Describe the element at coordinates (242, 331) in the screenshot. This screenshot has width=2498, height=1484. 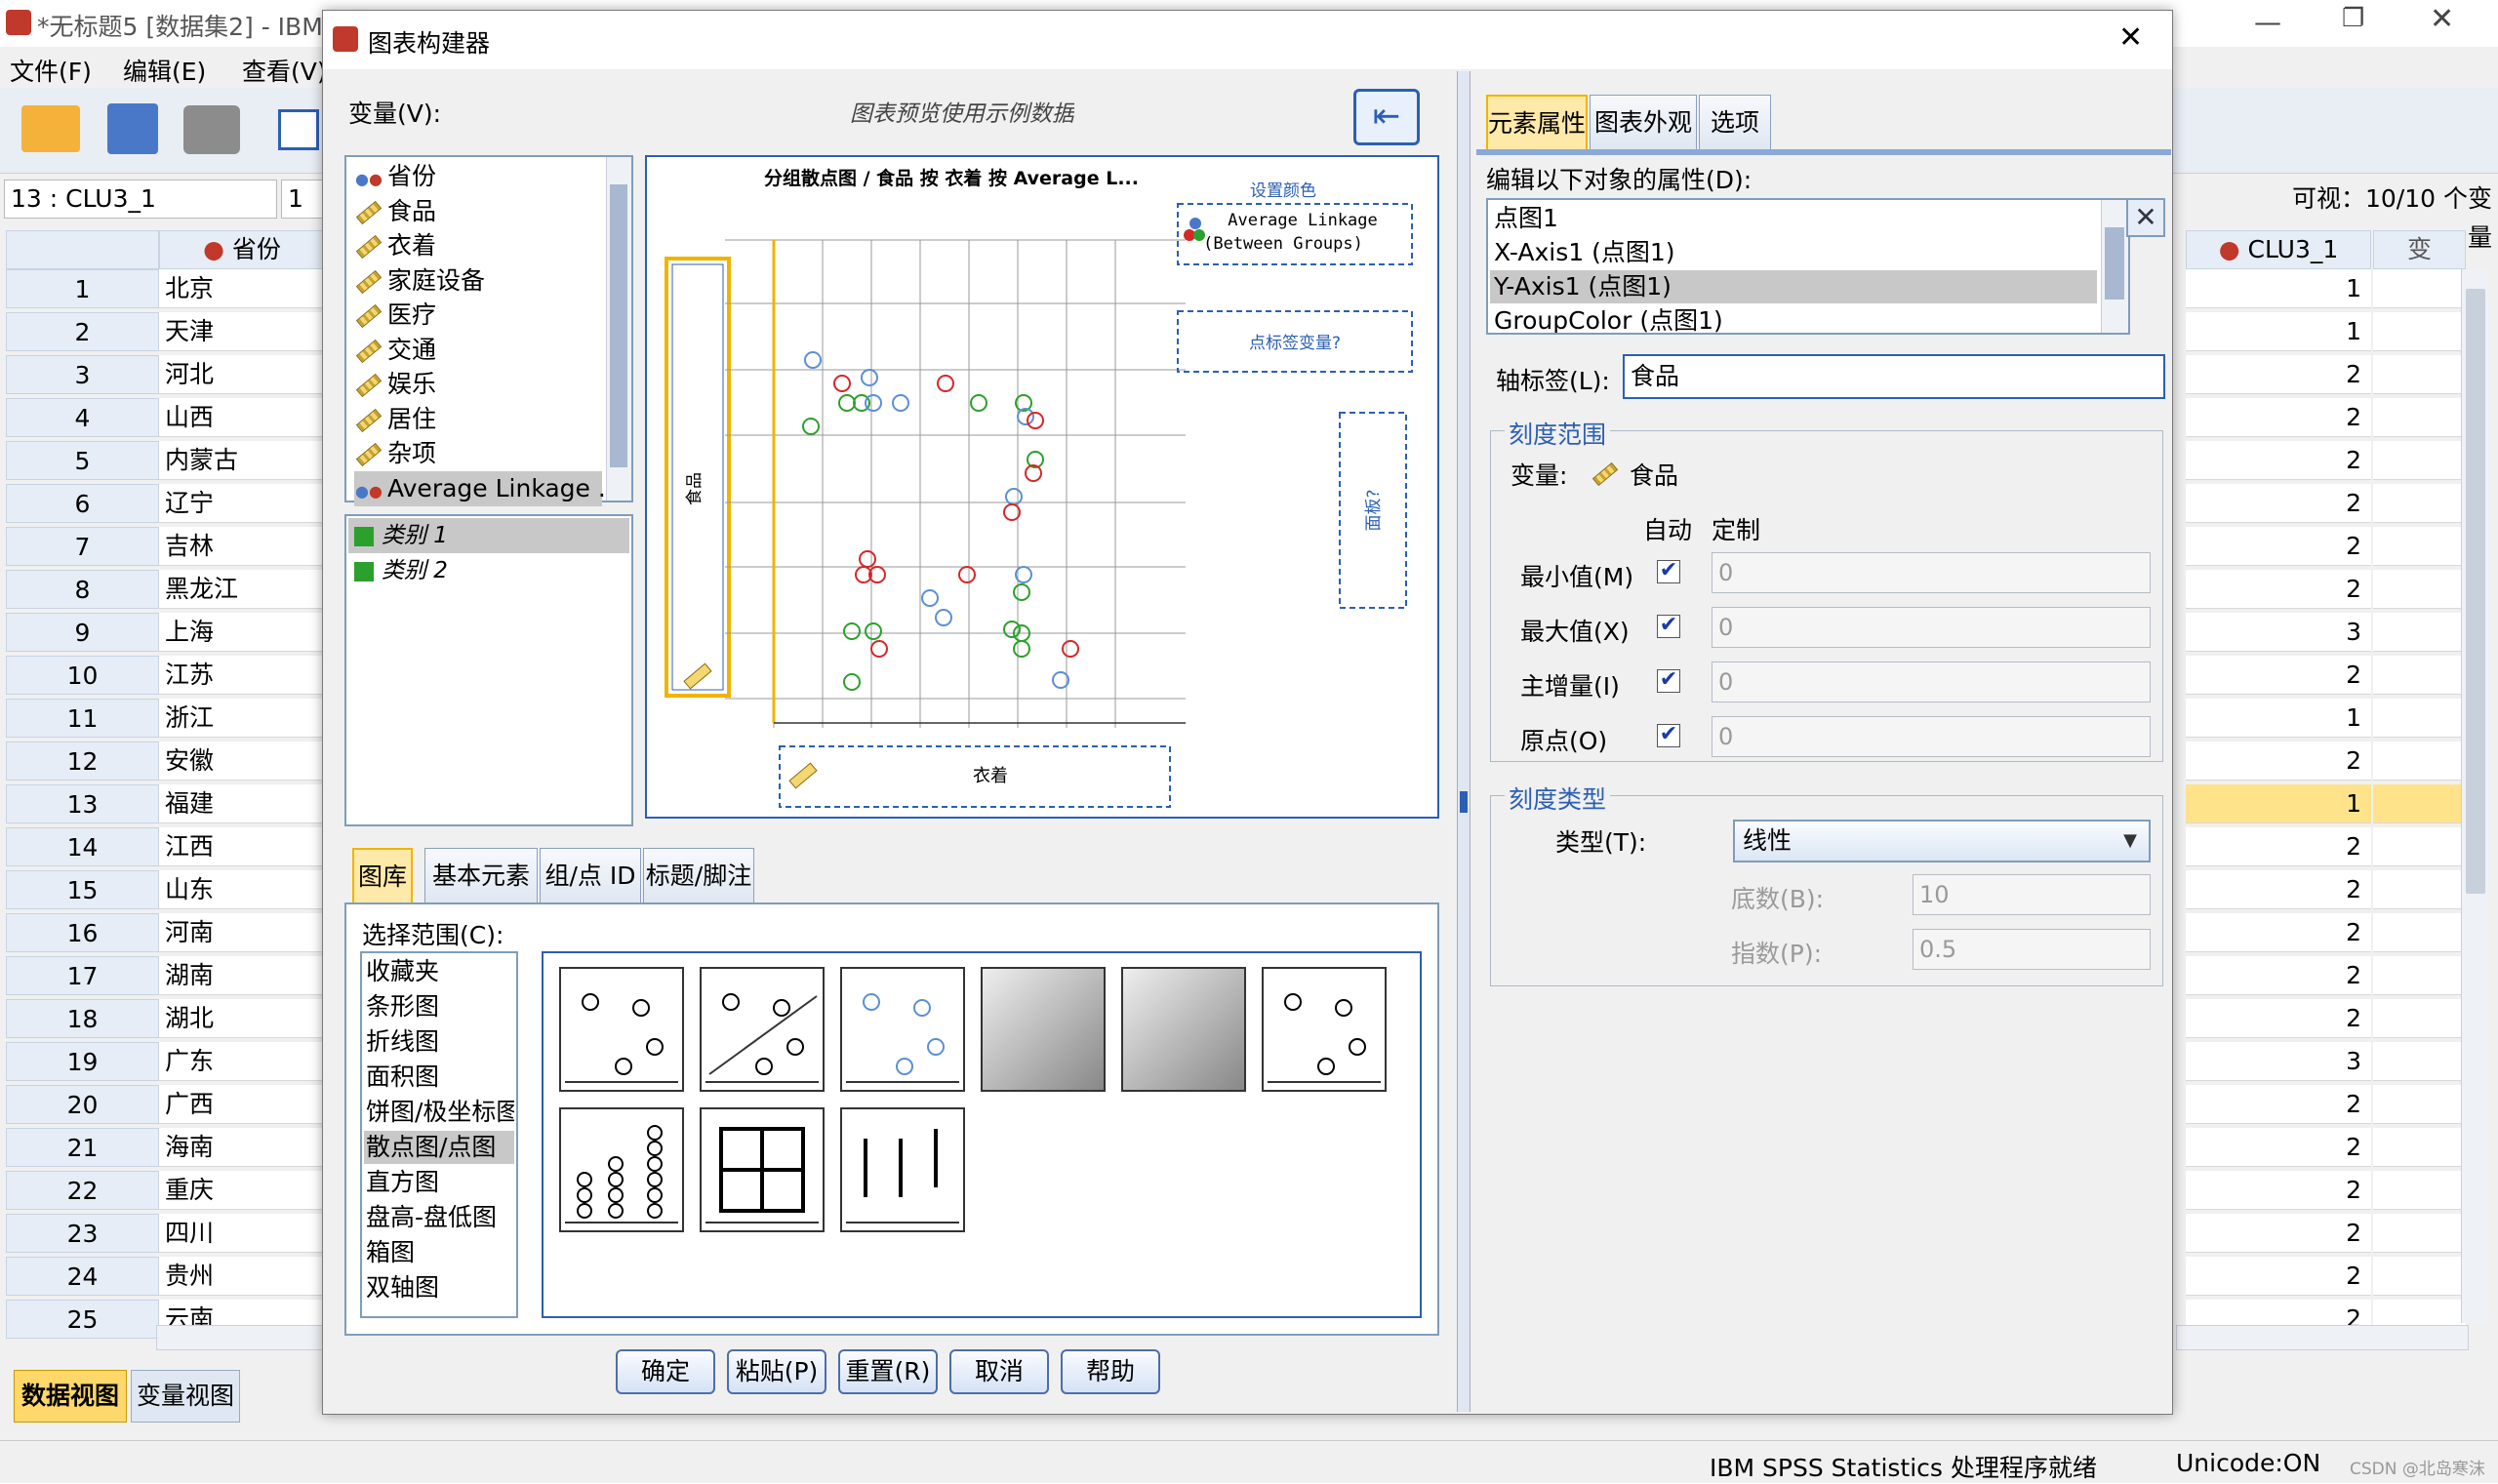
I see `cell-province: 天津` at that location.